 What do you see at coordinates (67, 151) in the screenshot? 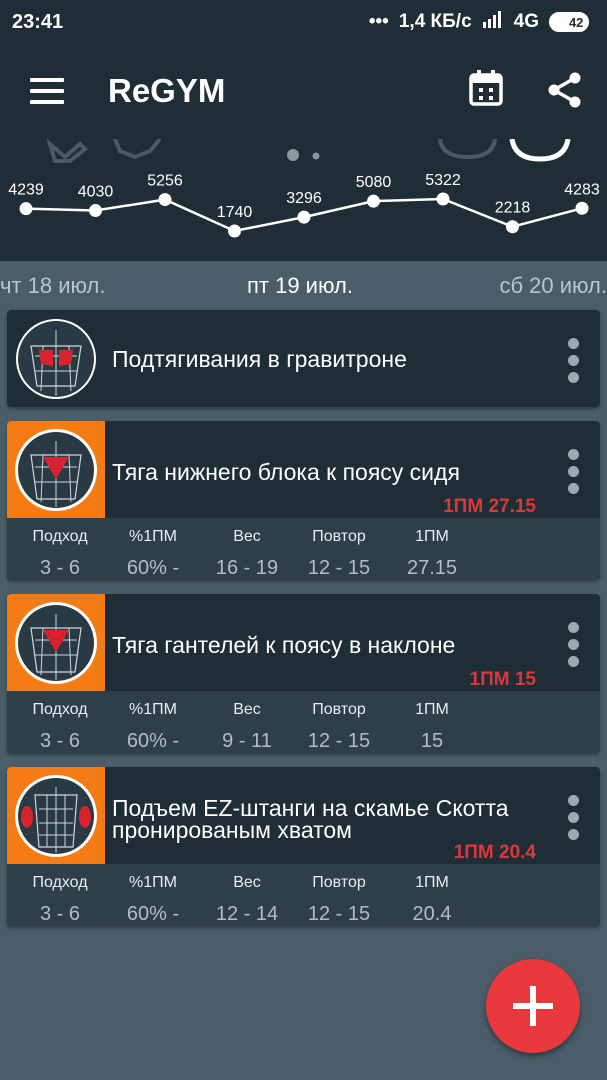
I see `faded-icon-left` at bounding box center [67, 151].